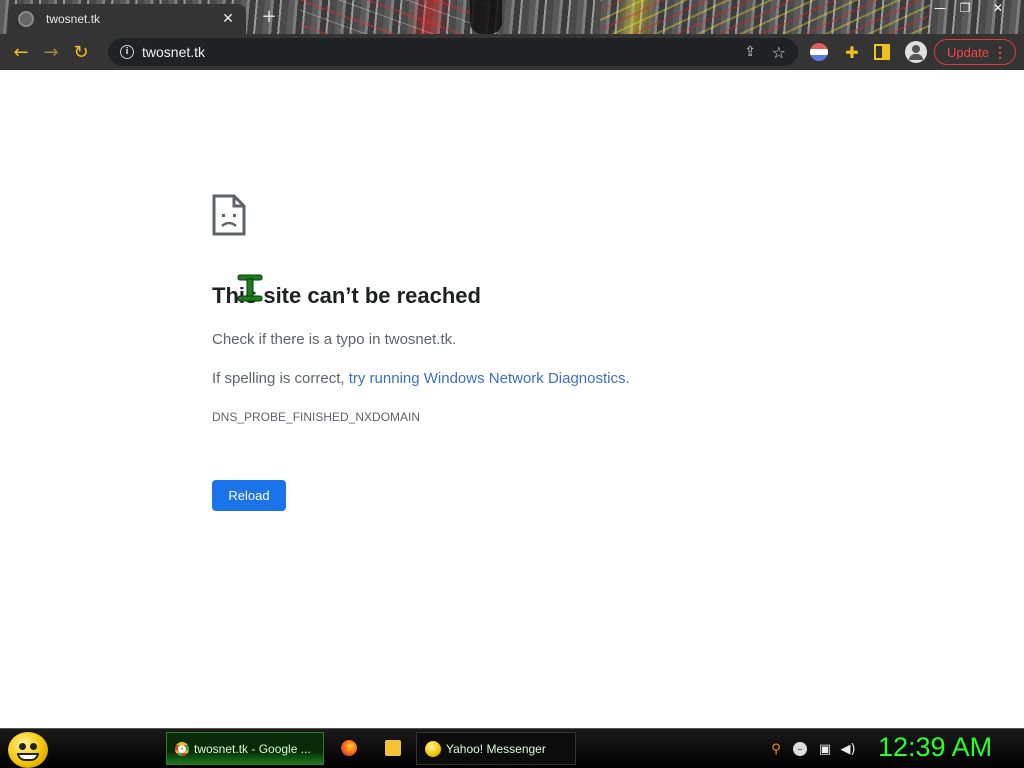  Describe the element at coordinates (968, 52) in the screenshot. I see `update-label: Update` at that location.